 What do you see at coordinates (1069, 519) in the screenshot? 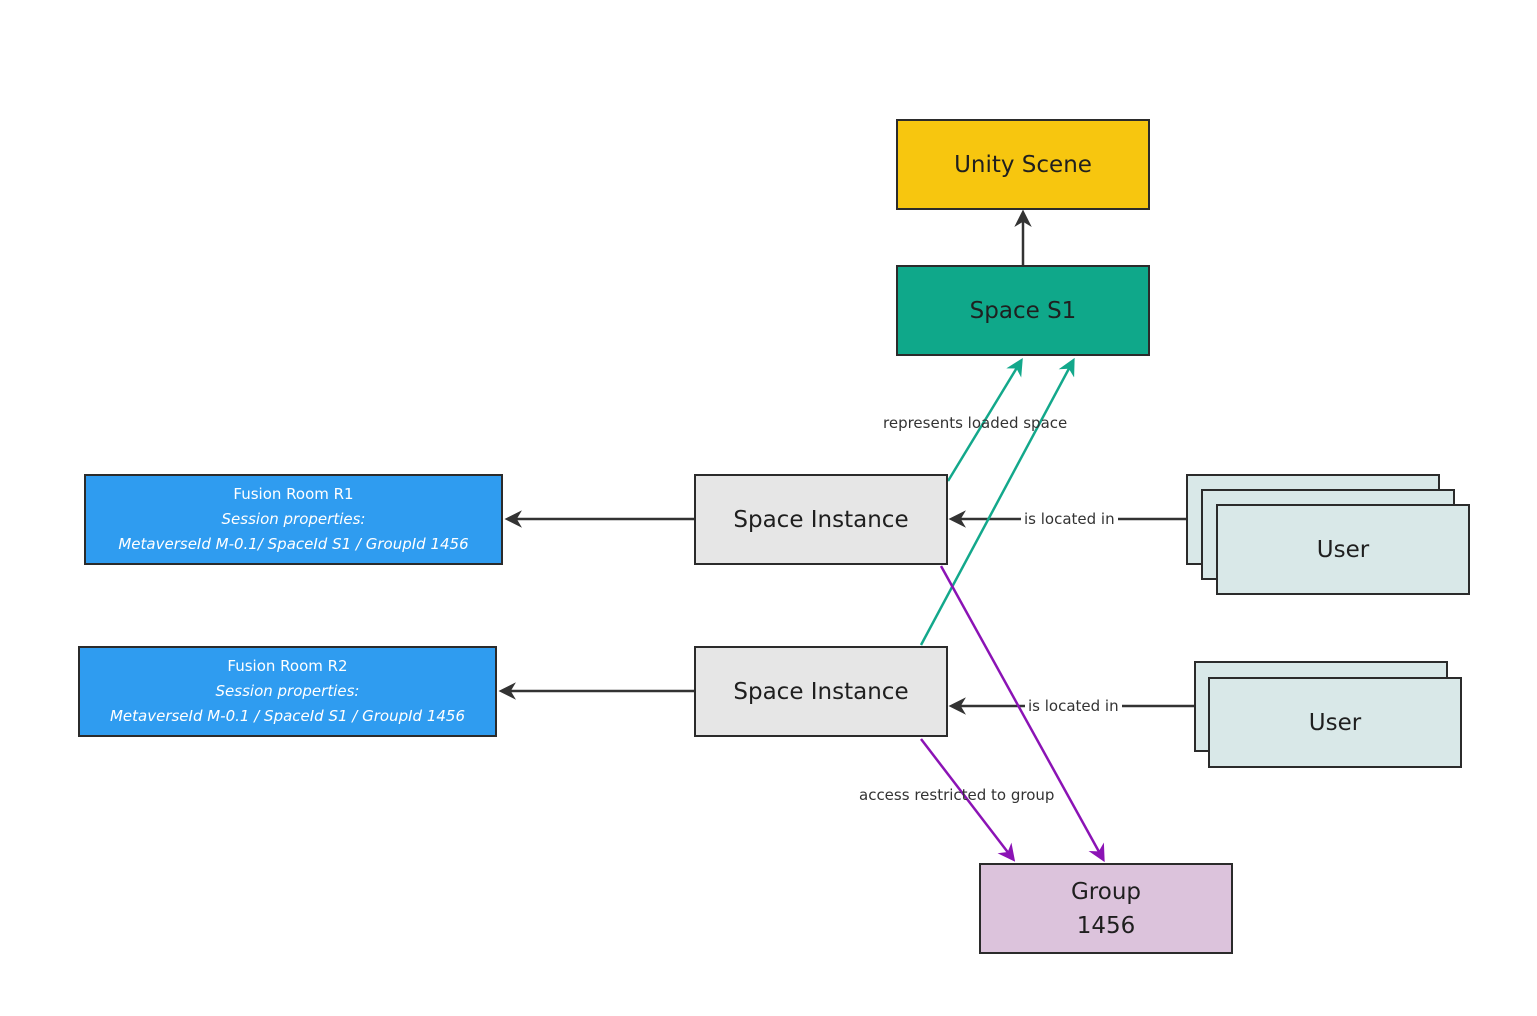
I see `edge-label-located-1: is located in` at bounding box center [1069, 519].